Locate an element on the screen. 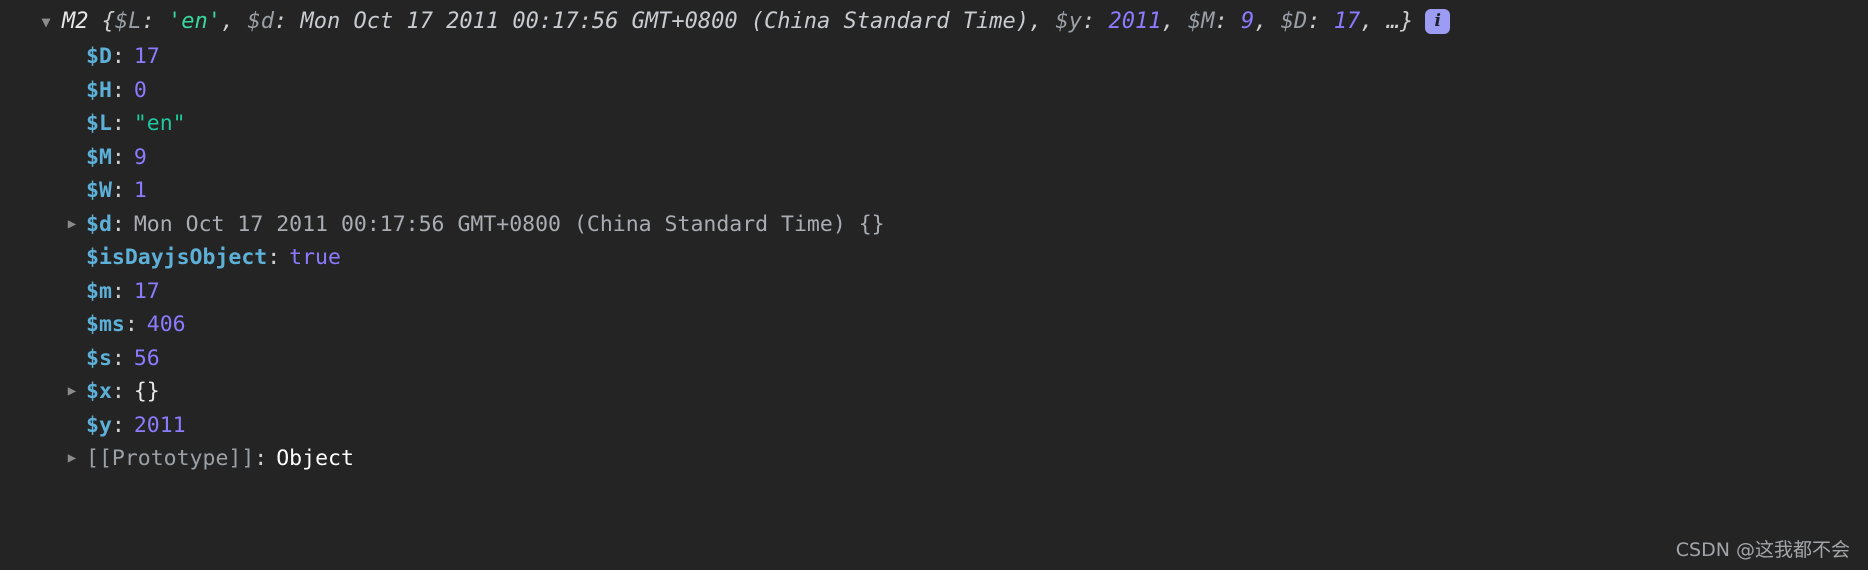 The width and height of the screenshot is (1868, 570). preview-key: $D is located at coordinates (1294, 21).